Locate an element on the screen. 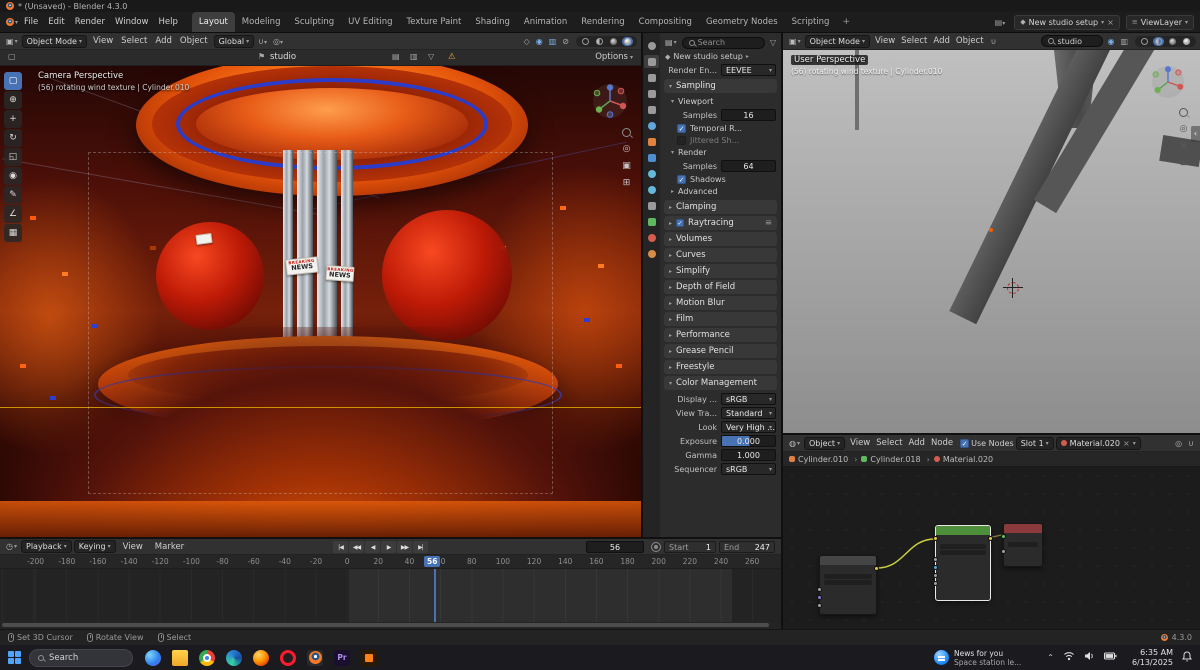 The width and height of the screenshot is (1200, 670). next-keyframe-button: ▶▶ is located at coordinates (404, 547).